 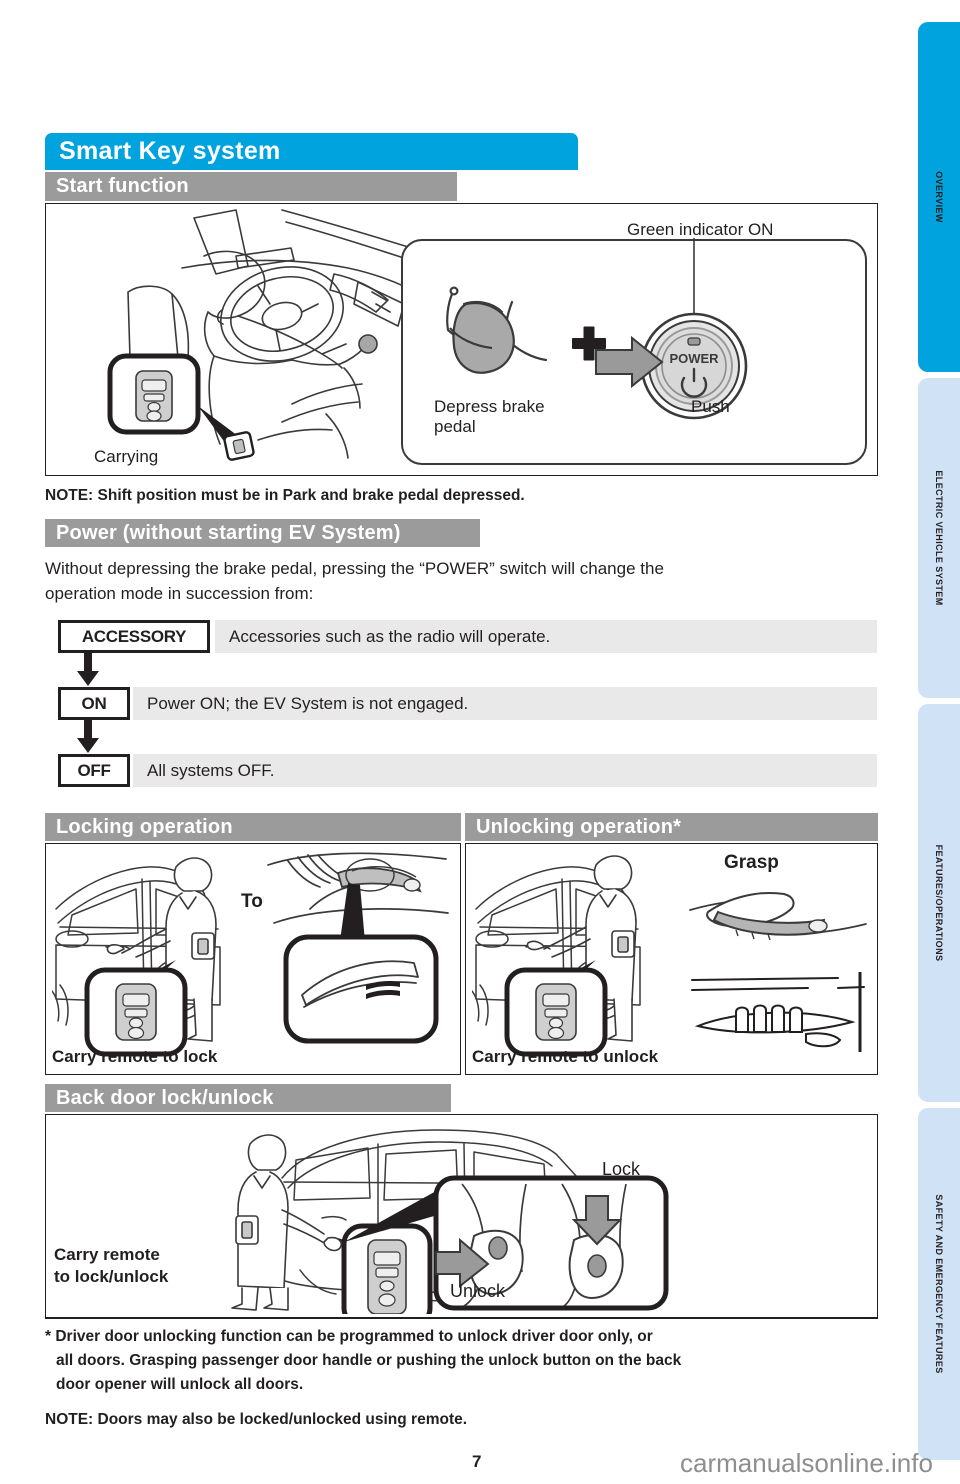 I want to click on arrow-accessory-to-on-icon, so click(x=88, y=669).